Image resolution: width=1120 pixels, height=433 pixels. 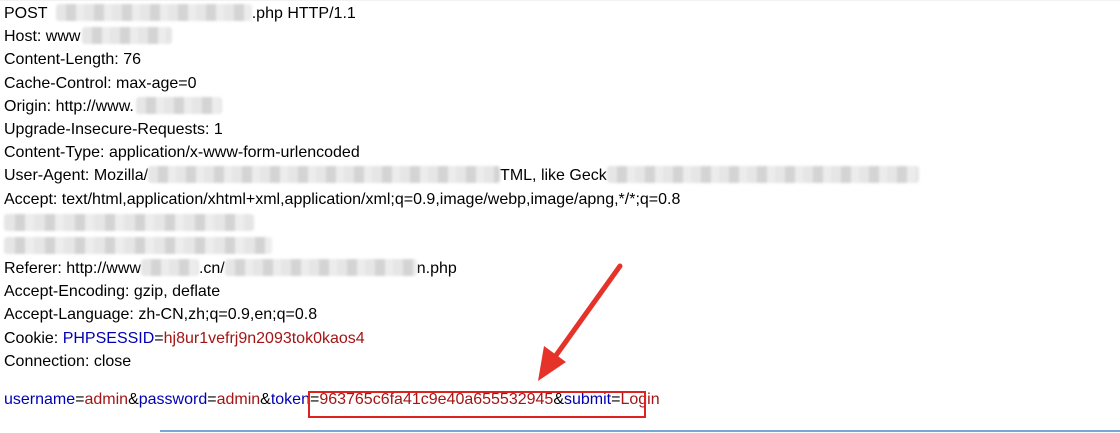 I want to click on redacted-referer-path, so click(x=320, y=268).